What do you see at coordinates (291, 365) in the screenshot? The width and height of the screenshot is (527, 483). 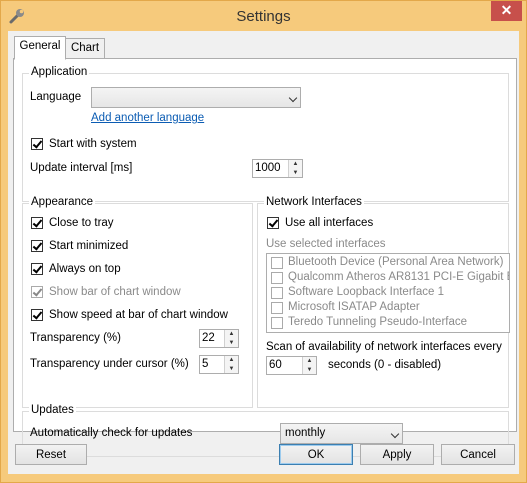 I see `scan-interval-stepper: 60 ▲ ▼` at bounding box center [291, 365].